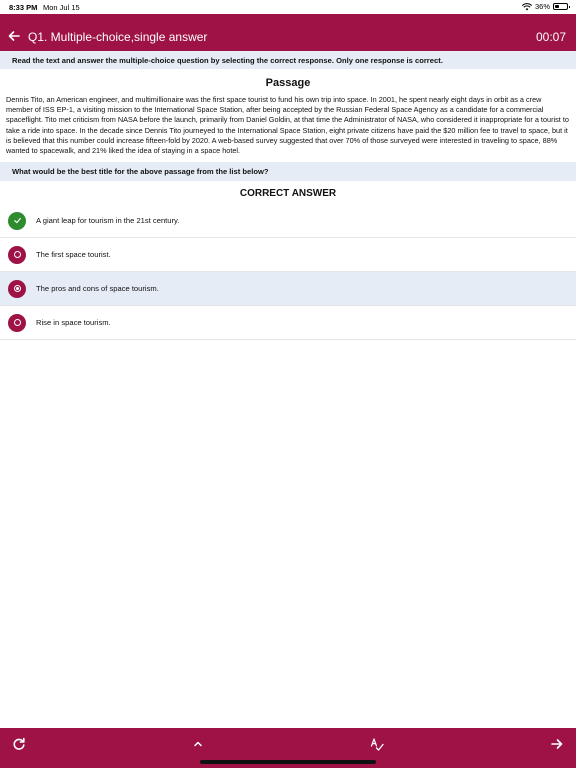 Image resolution: width=576 pixels, height=768 pixels. Describe the element at coordinates (61, 7) in the screenshot. I see `status-date: Mon Jul 15` at that location.